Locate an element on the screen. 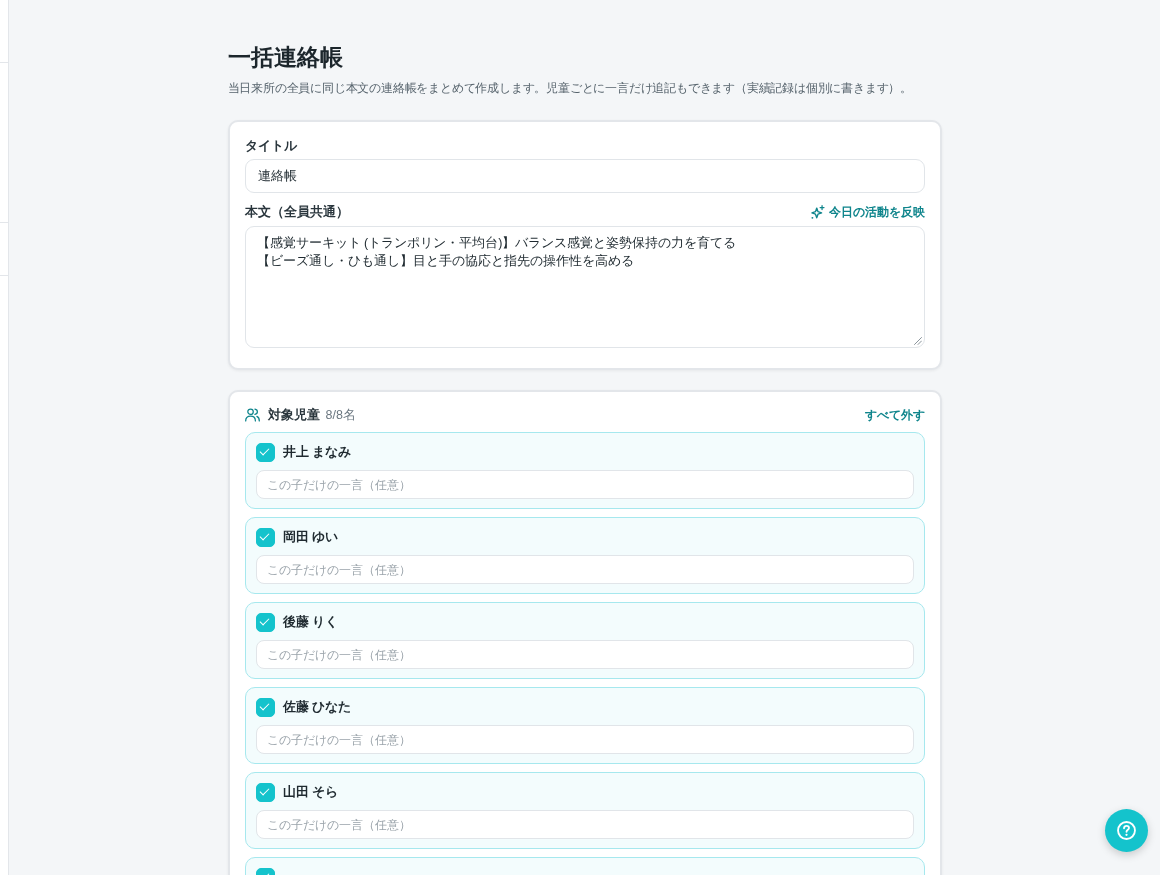 The width and height of the screenshot is (1160, 875). selected-count: 8/8名 is located at coordinates (340, 415).